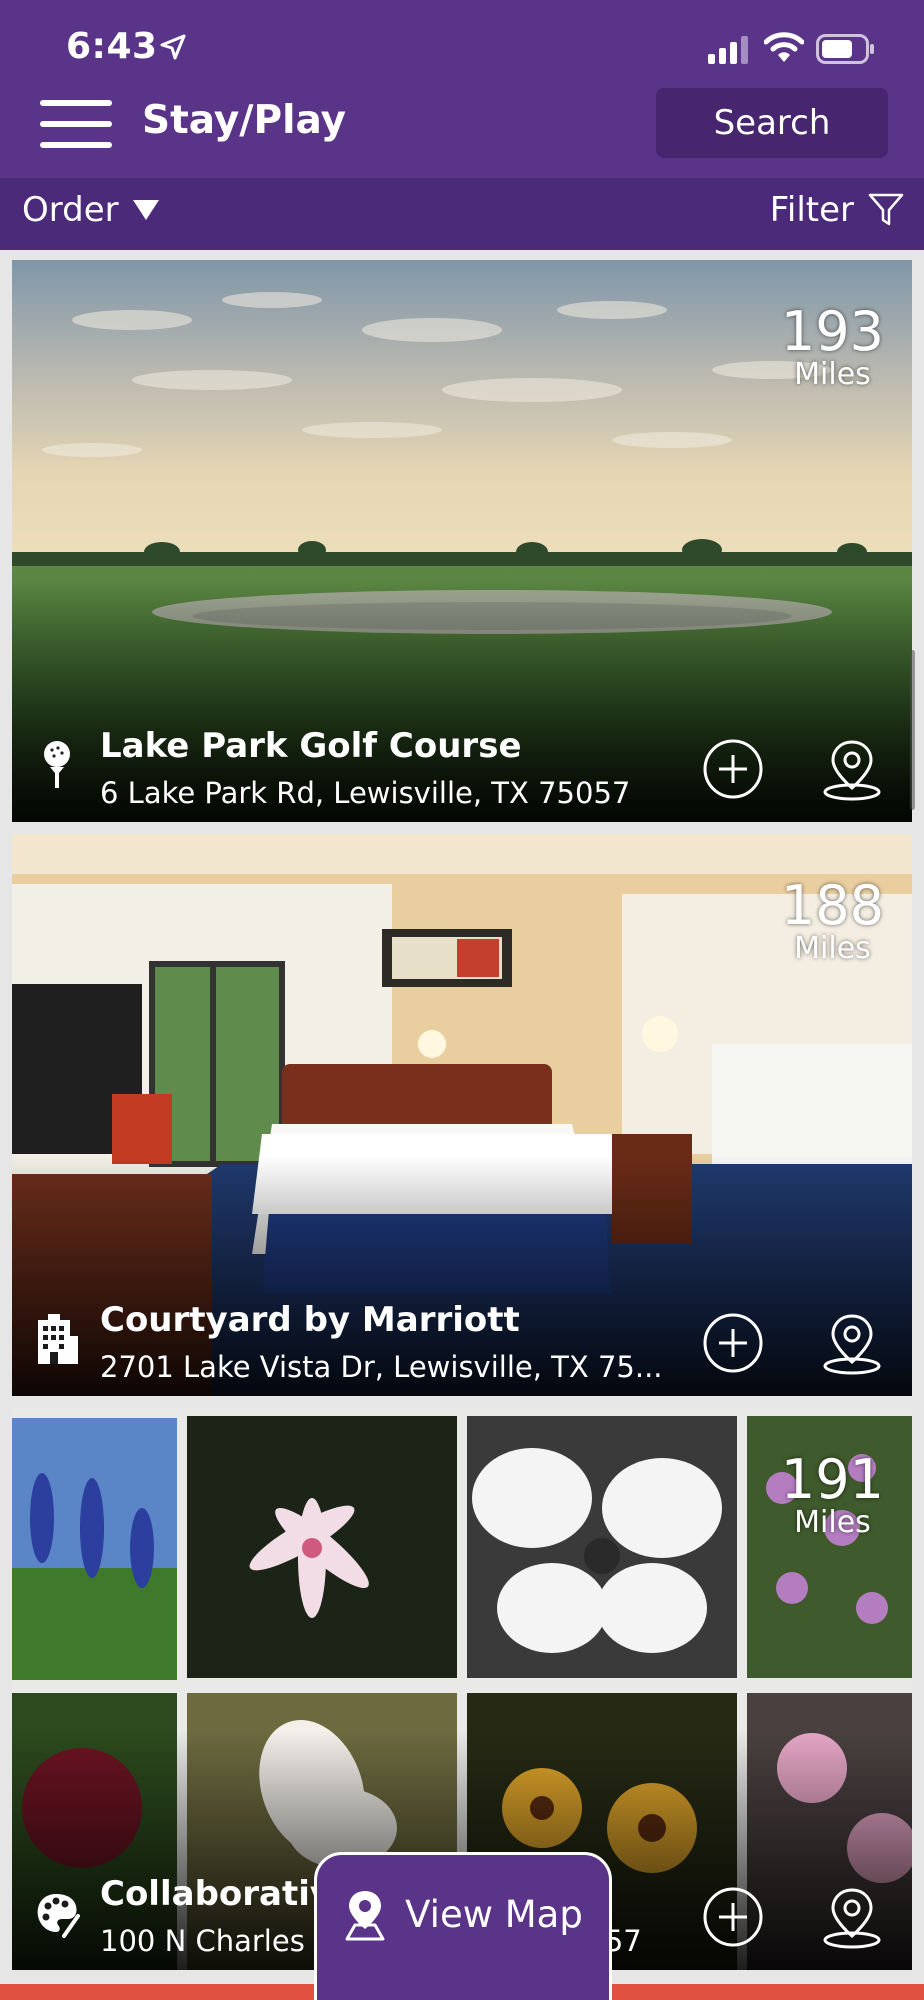 The height and width of the screenshot is (2000, 924). I want to click on order-label: Order, so click(70, 210).